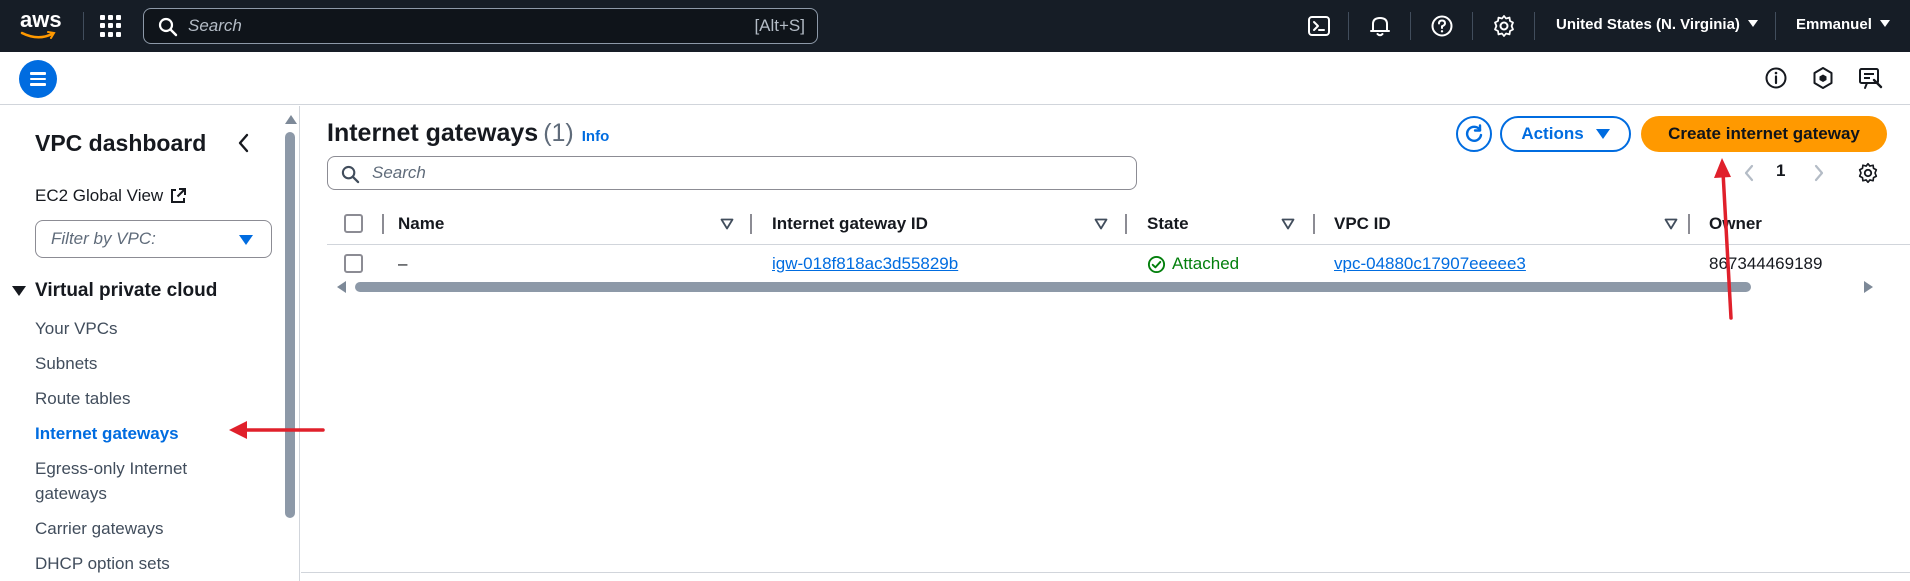  I want to click on sidebar-item-your-vpcs: Your VPCs, so click(76, 328).